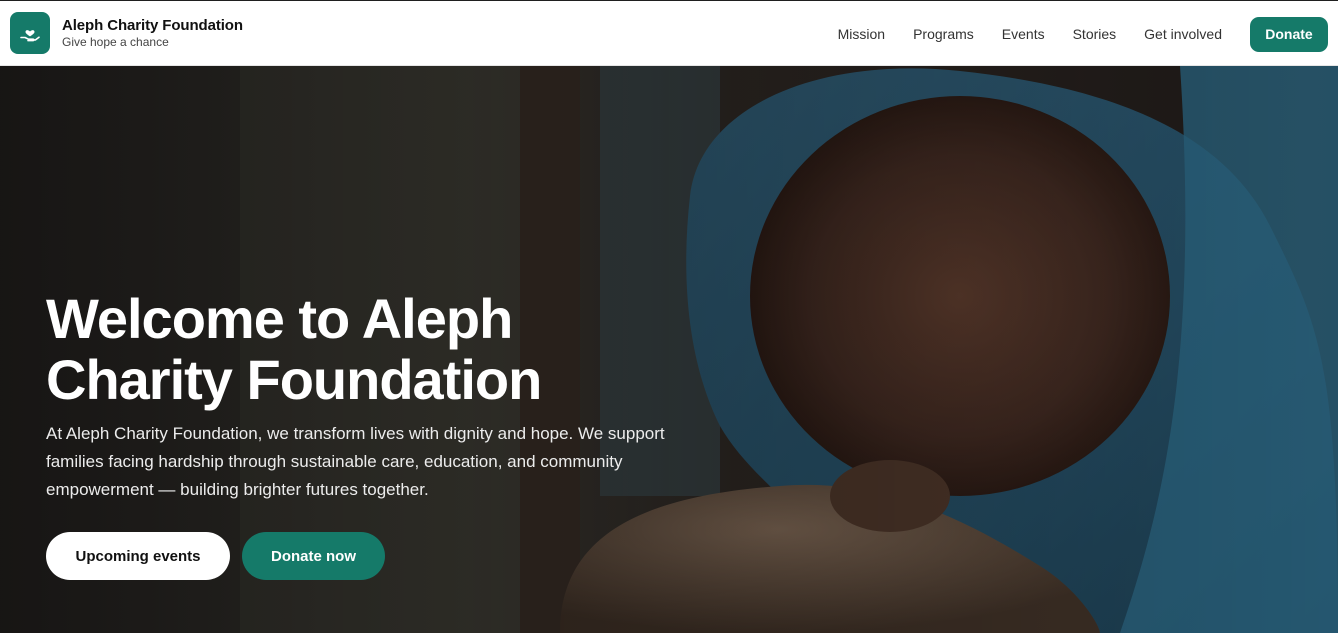 The height and width of the screenshot is (633, 1338). Describe the element at coordinates (396, 556) in the screenshot. I see `hero-actions: Upcoming events Donate now` at that location.